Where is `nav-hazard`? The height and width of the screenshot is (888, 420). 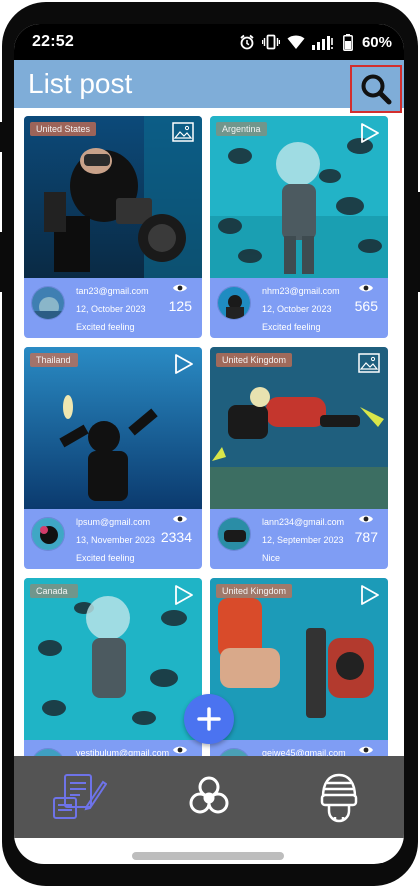 nav-hazard is located at coordinates (209, 797).